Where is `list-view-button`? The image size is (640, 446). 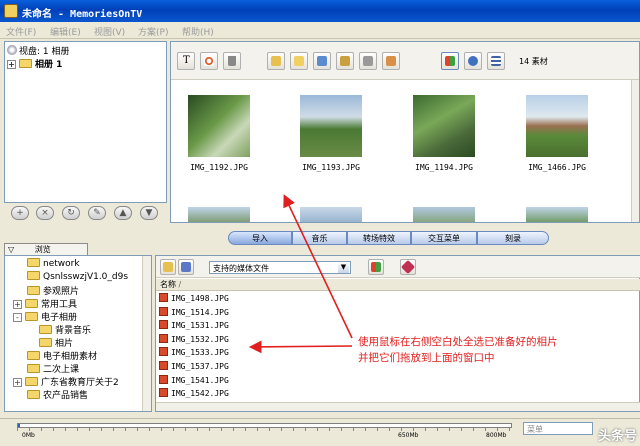 list-view-button is located at coordinates (496, 61).